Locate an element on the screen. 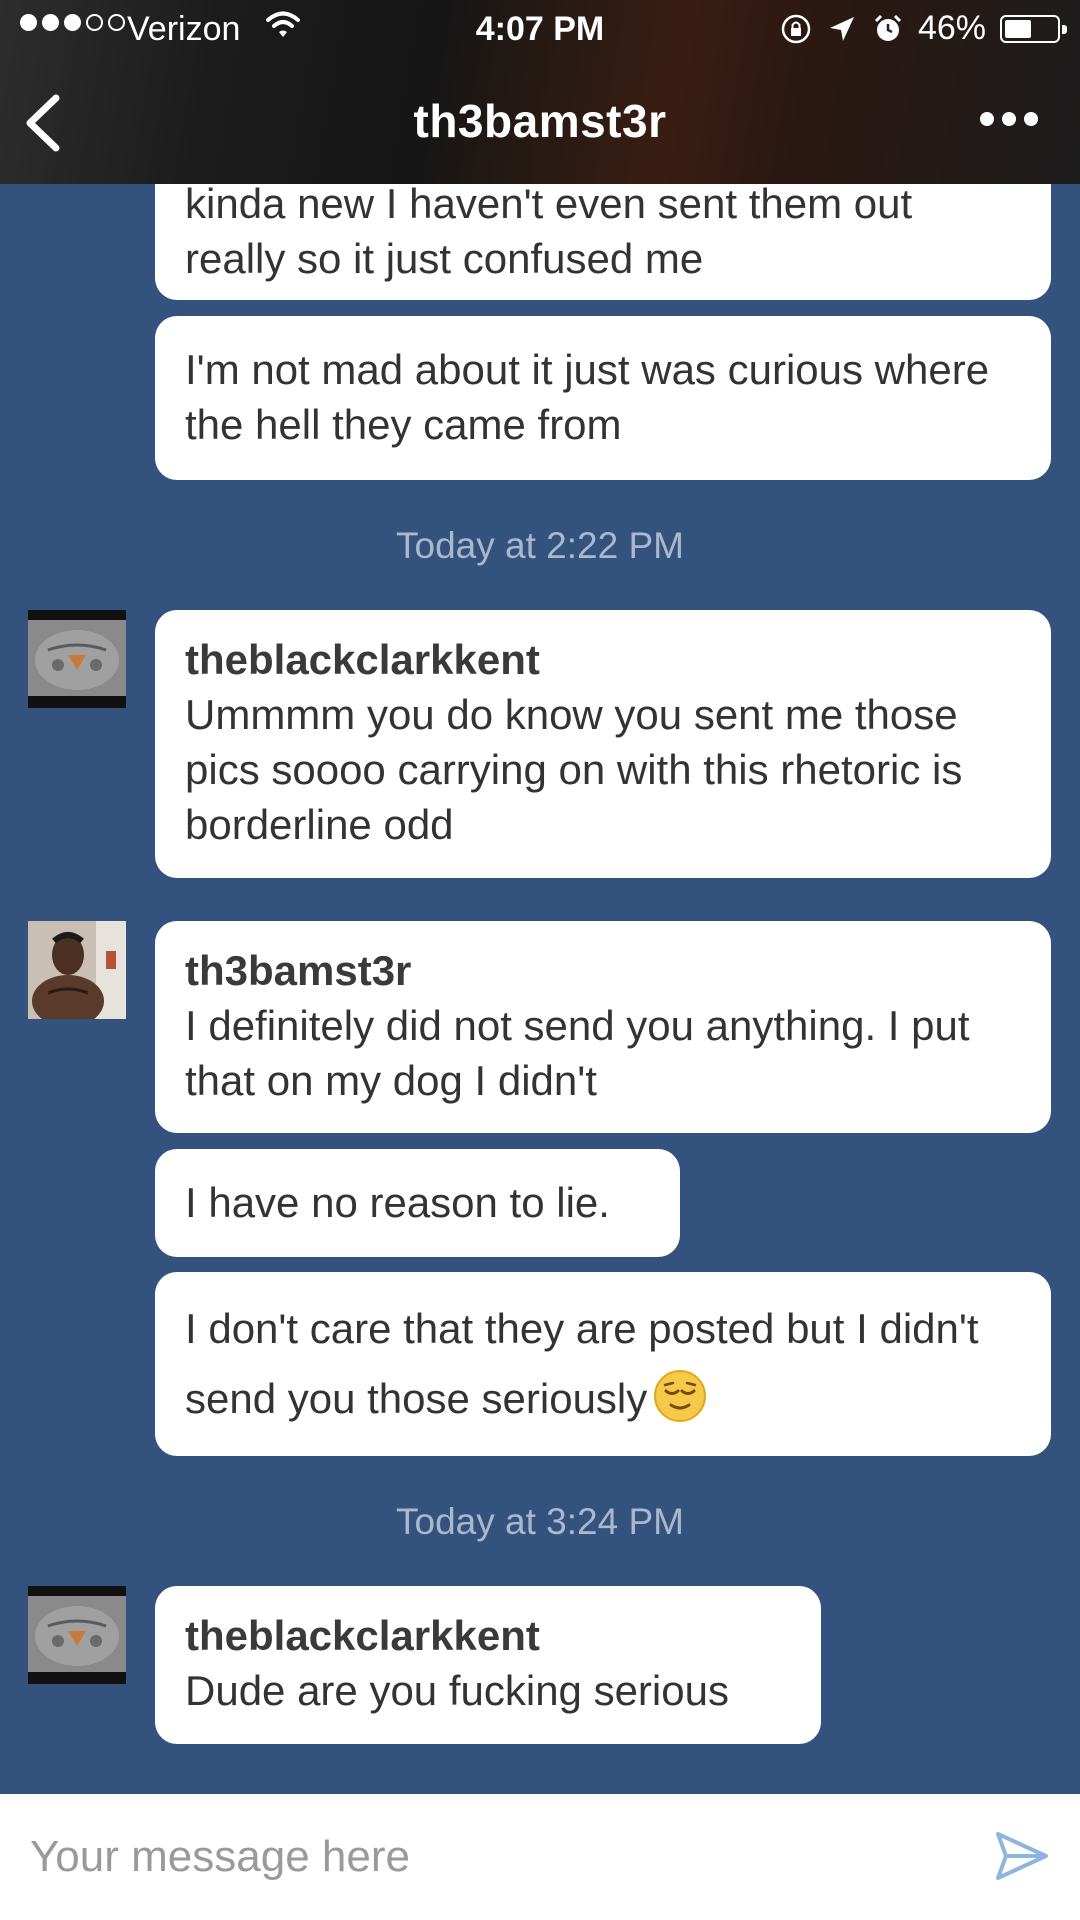  relieved-face-emoji-icon is located at coordinates (680, 1396).